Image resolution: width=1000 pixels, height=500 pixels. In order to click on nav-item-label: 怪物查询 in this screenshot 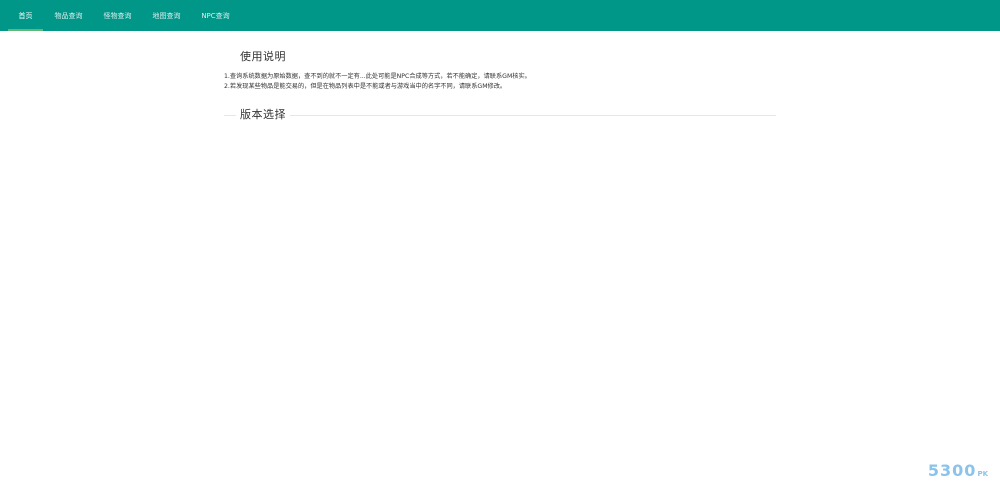, I will do `click(117, 15)`.